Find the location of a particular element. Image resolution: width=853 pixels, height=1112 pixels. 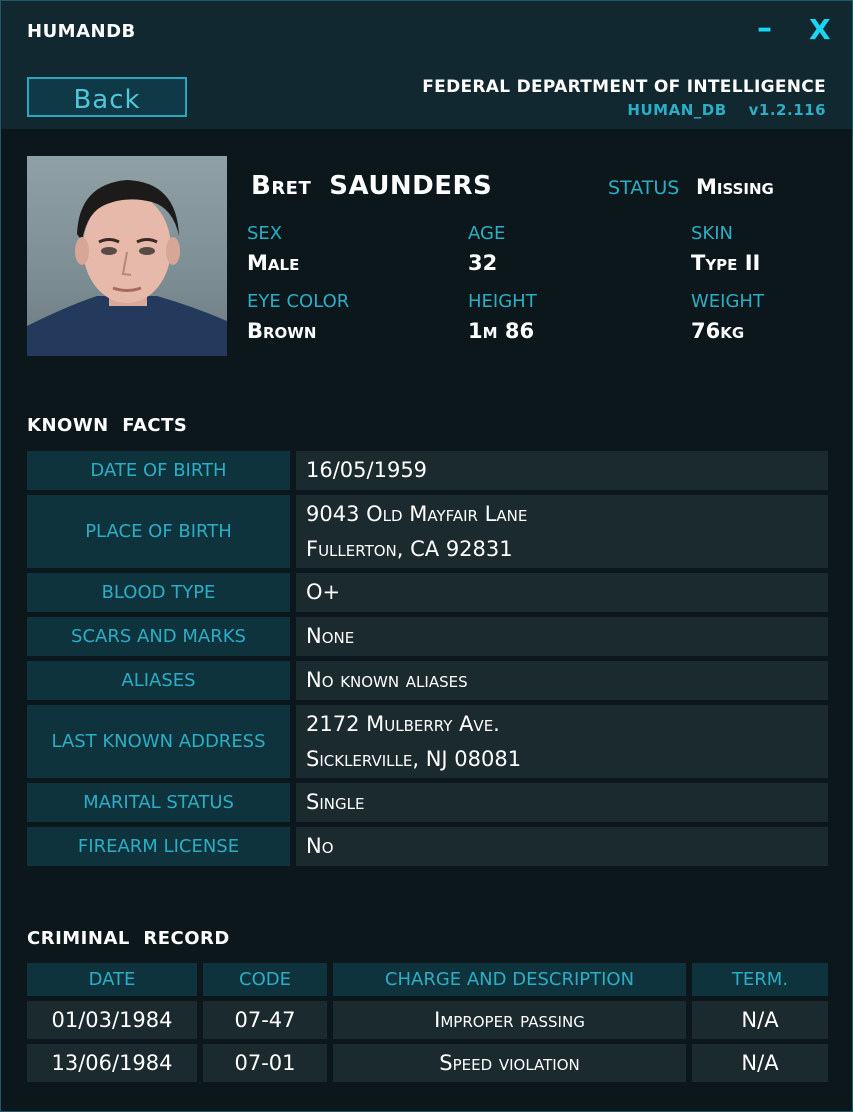

record-code: 07-47 is located at coordinates (265, 1020).